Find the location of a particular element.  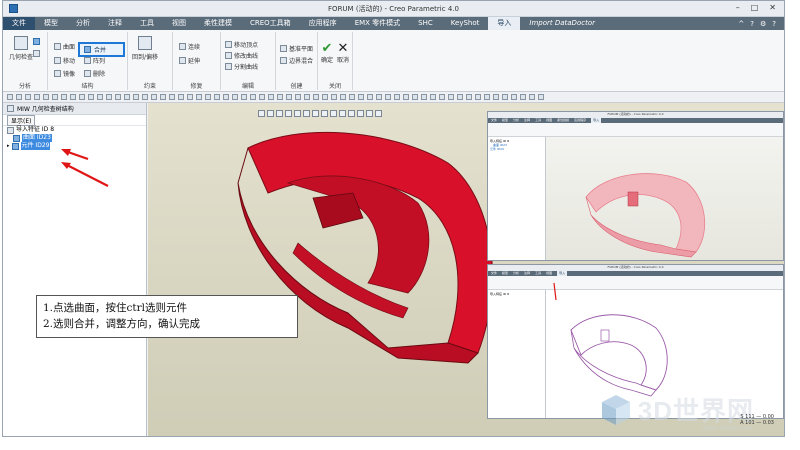

tab-model: 模型 is located at coordinates (51, 23).